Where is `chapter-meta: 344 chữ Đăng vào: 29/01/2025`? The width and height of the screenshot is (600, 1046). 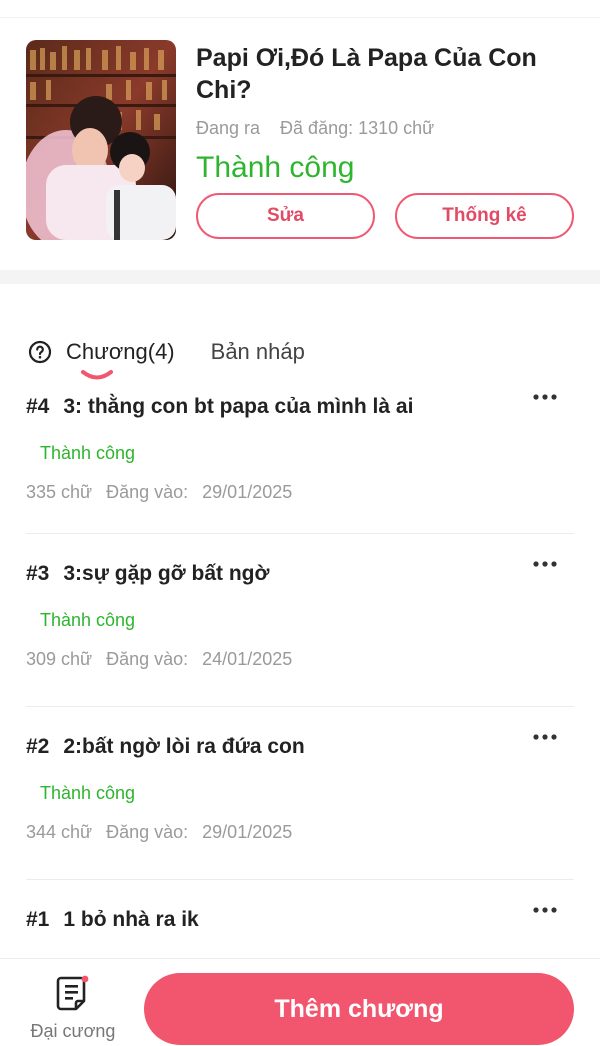
chapter-meta: 344 chữ Đăng vào: 29/01/2025 is located at coordinates (300, 832).